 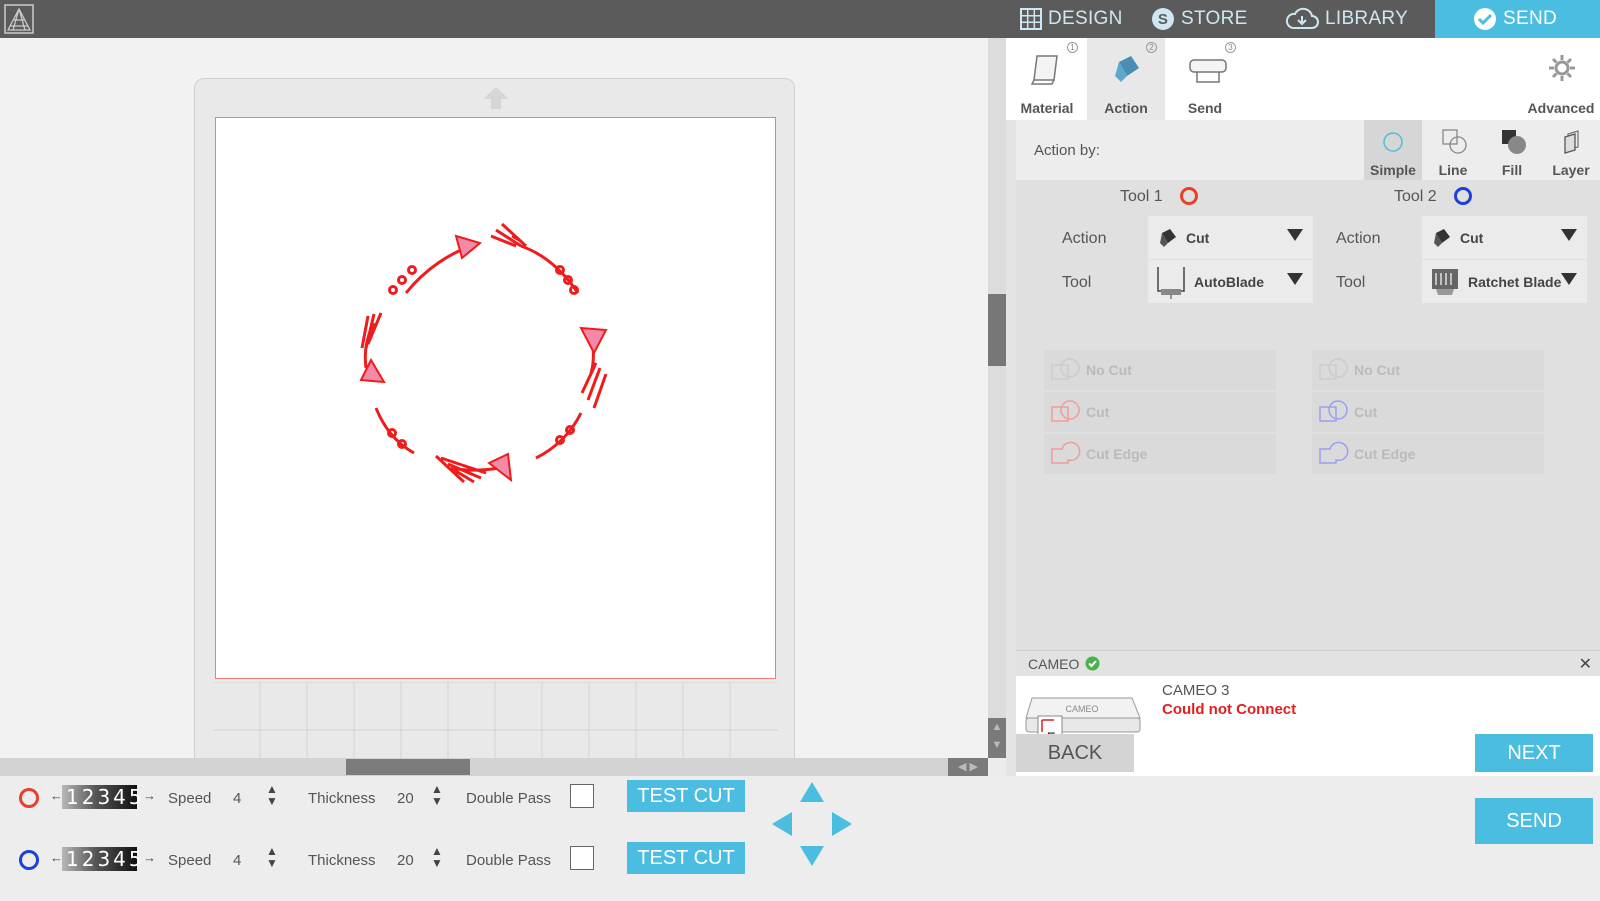 I want to click on layers-icon, so click(x=1571, y=142).